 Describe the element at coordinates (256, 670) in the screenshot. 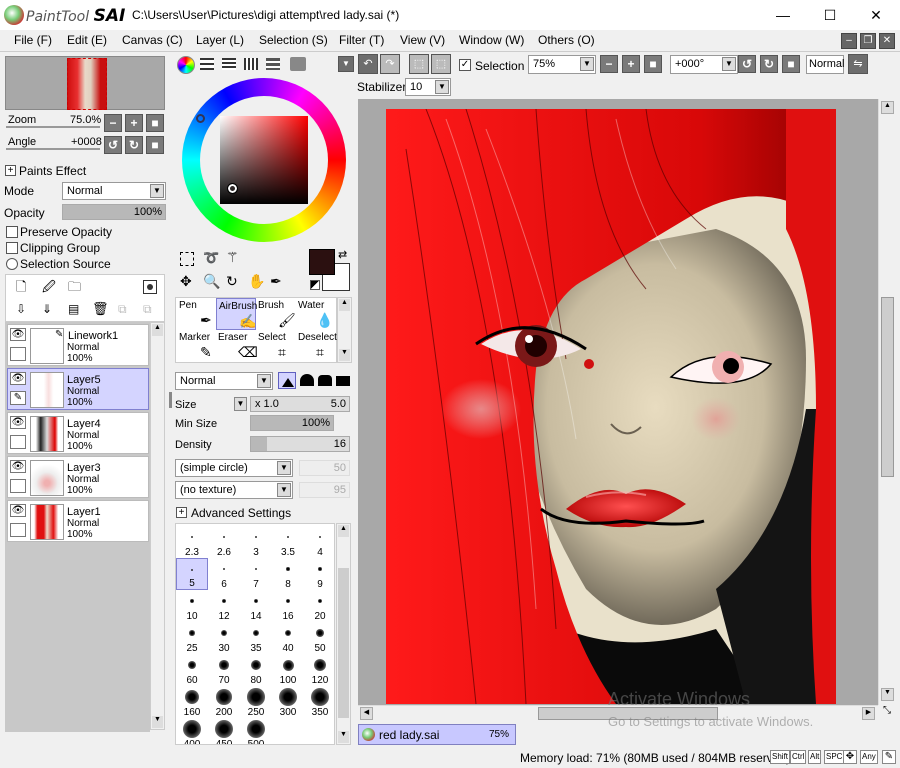

I see `brush-size-cell: 80` at that location.